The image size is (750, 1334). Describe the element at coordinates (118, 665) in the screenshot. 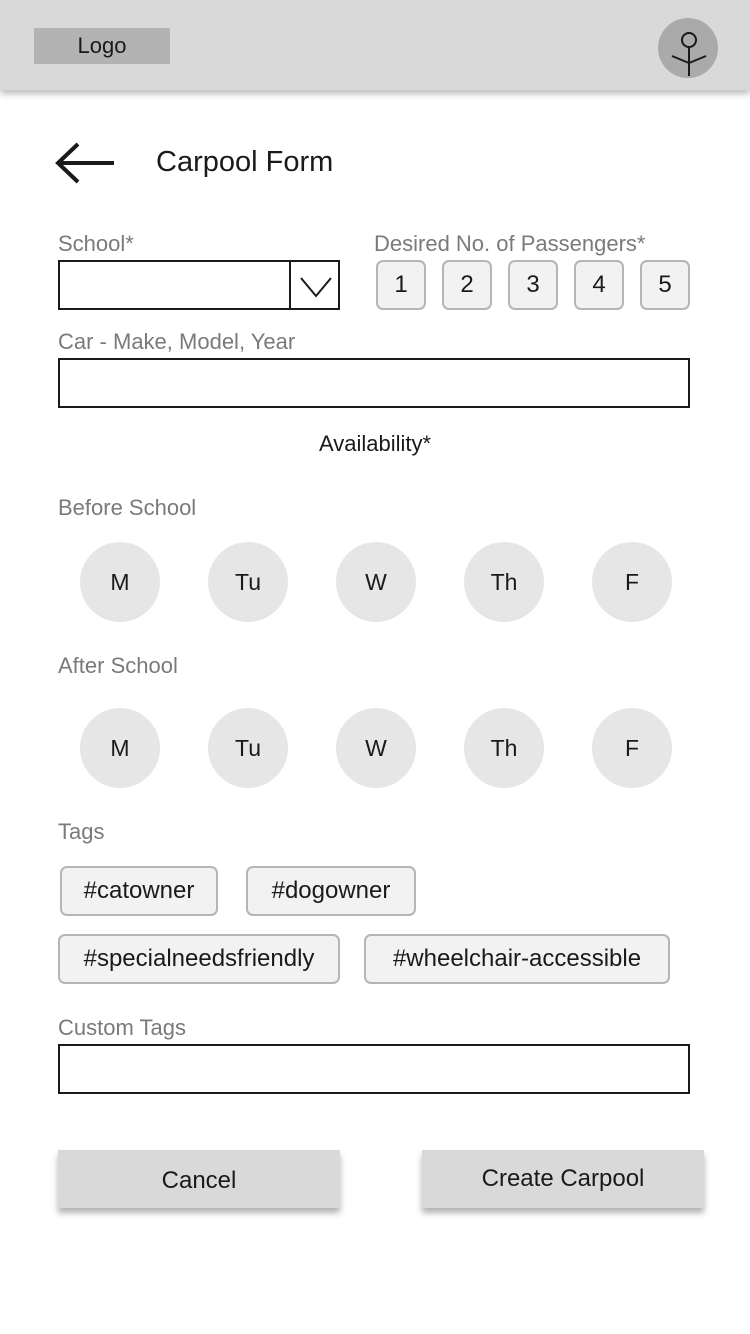

I see `after-school-label: After School` at that location.